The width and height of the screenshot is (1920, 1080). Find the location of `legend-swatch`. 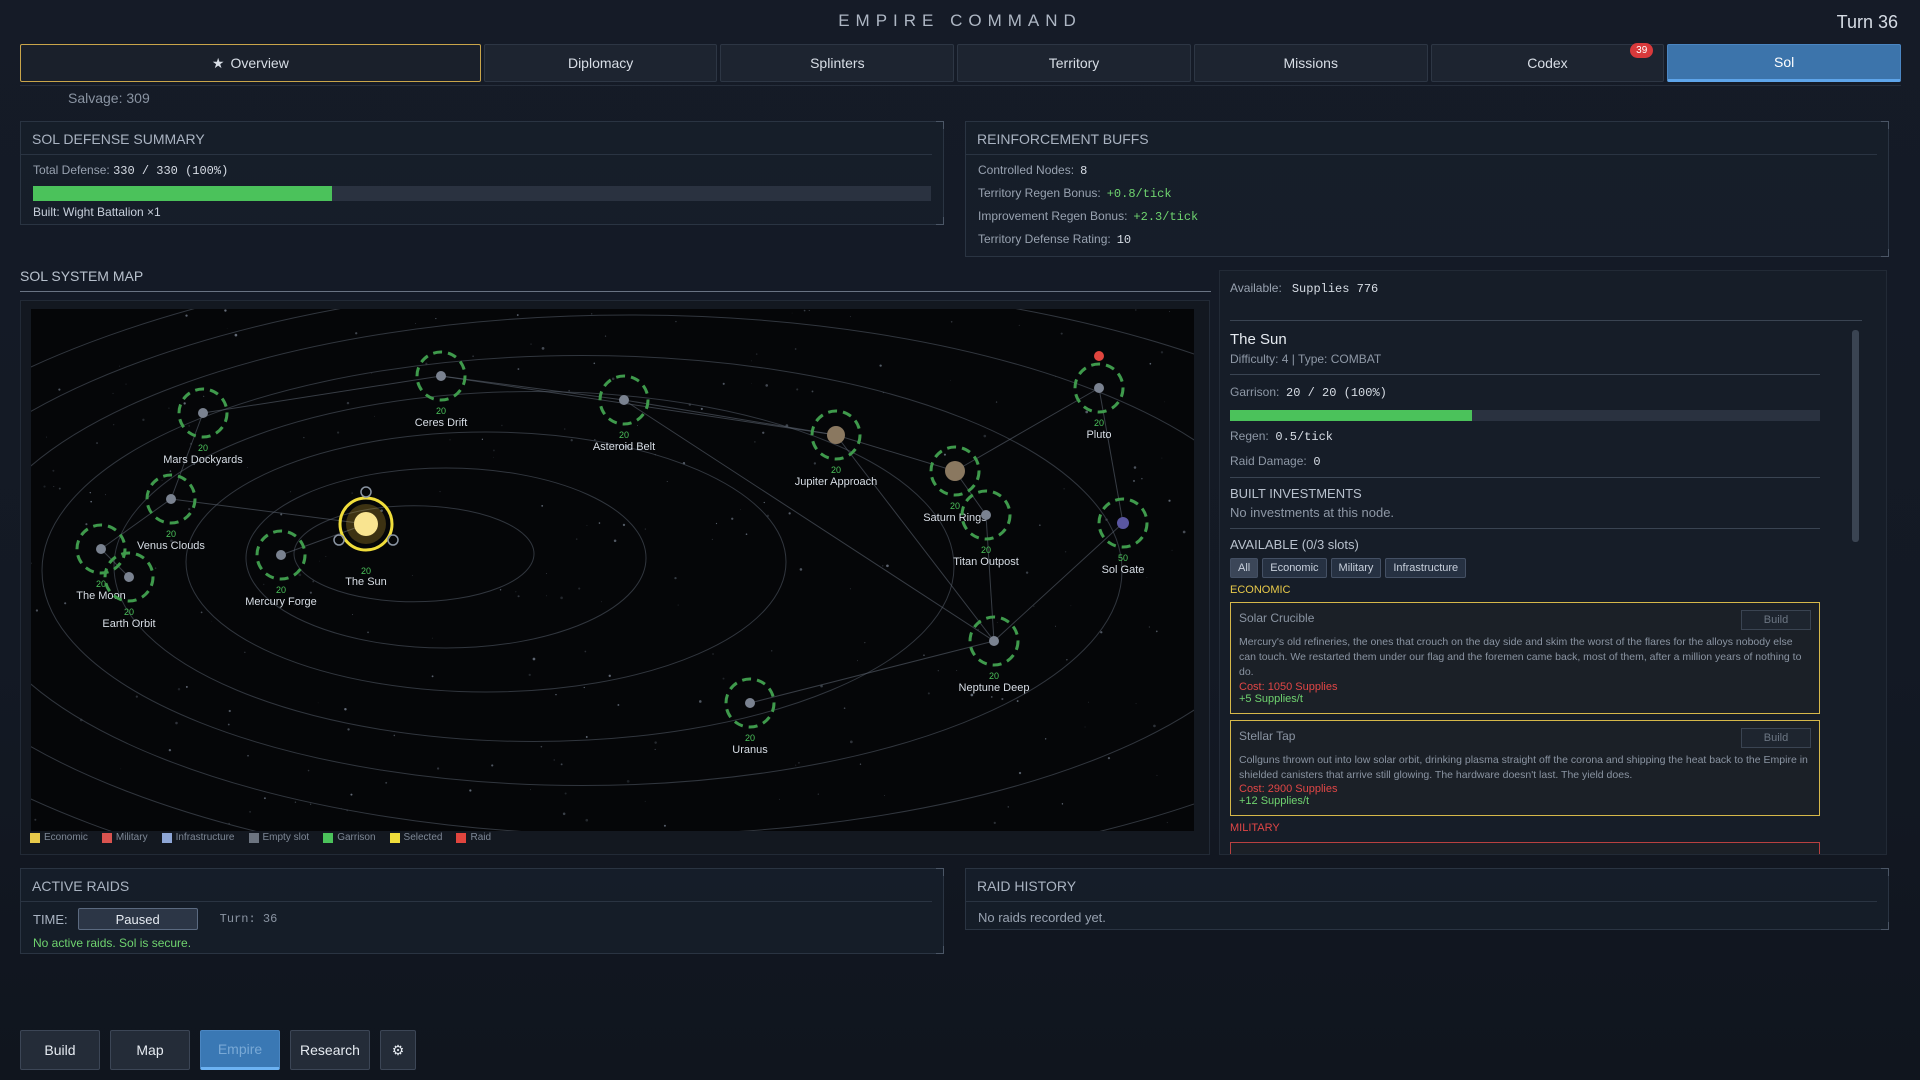

legend-swatch is located at coordinates (253, 837).